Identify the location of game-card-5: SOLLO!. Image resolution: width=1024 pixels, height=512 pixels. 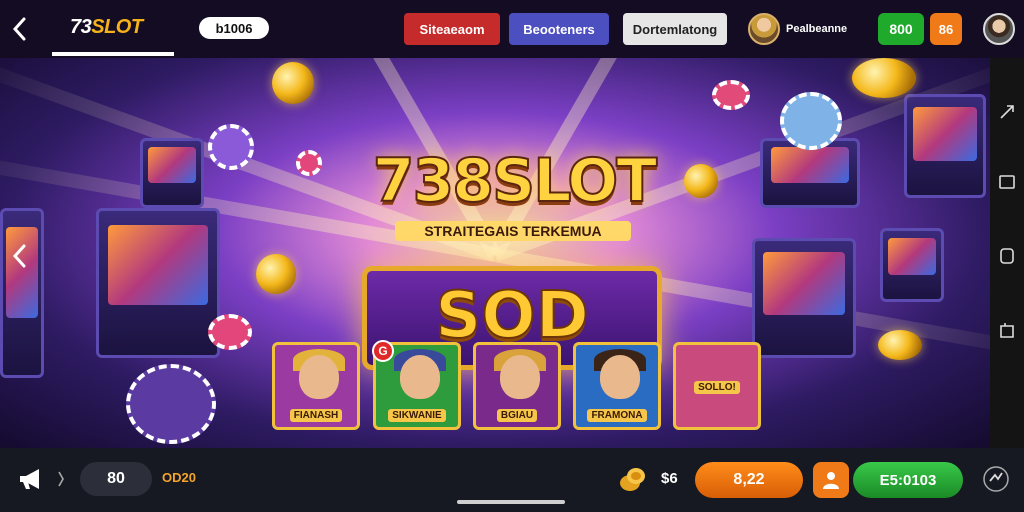
(717, 386).